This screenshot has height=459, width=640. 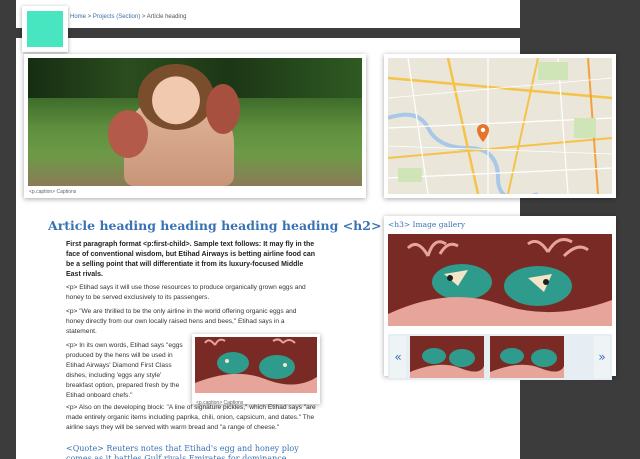 What do you see at coordinates (116, 17) in the screenshot?
I see `breadcrumb-section-link: Projects (Section)` at bounding box center [116, 17].